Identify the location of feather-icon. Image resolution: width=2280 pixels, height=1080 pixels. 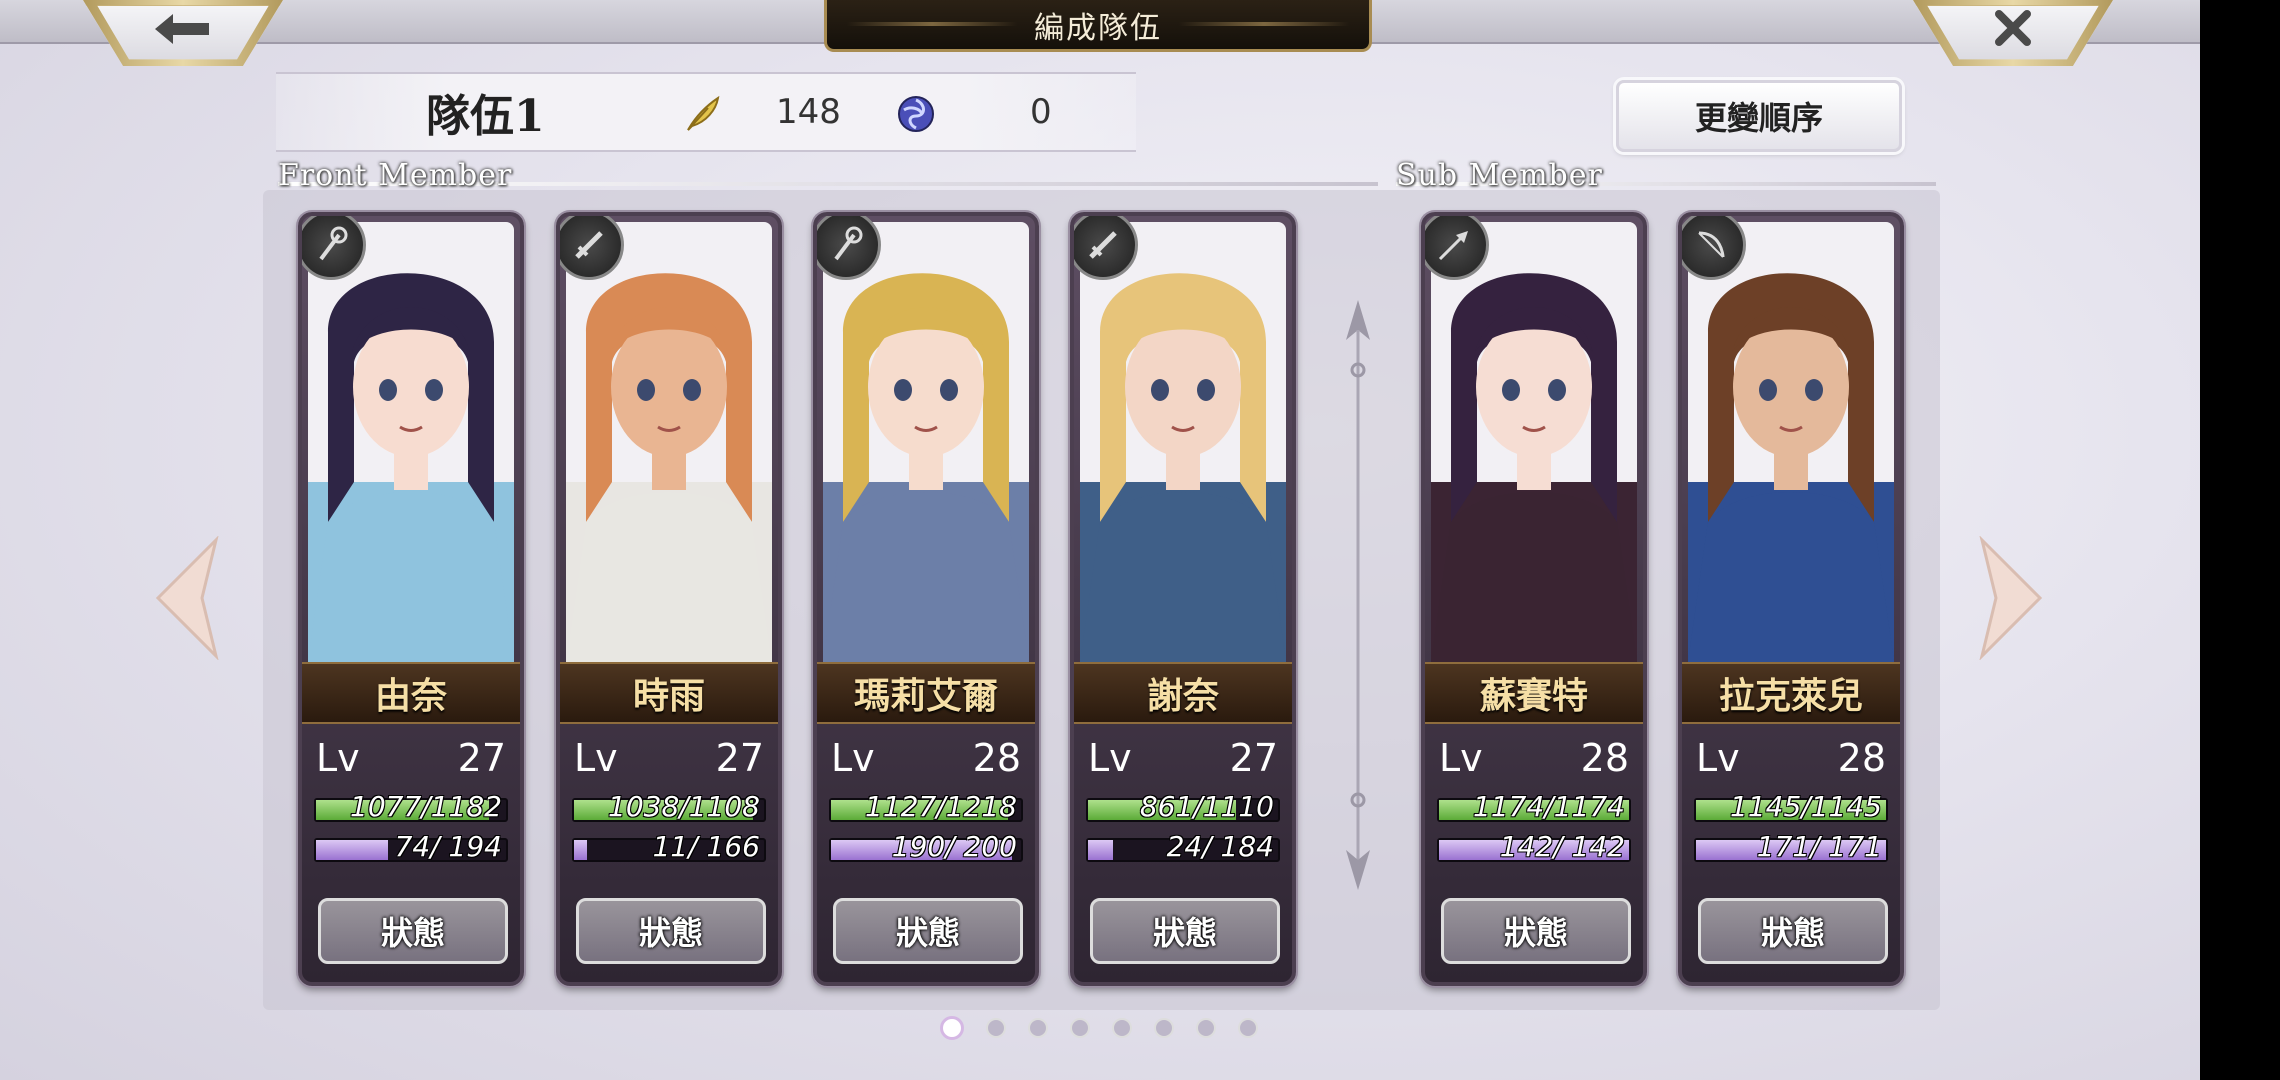
(703, 113).